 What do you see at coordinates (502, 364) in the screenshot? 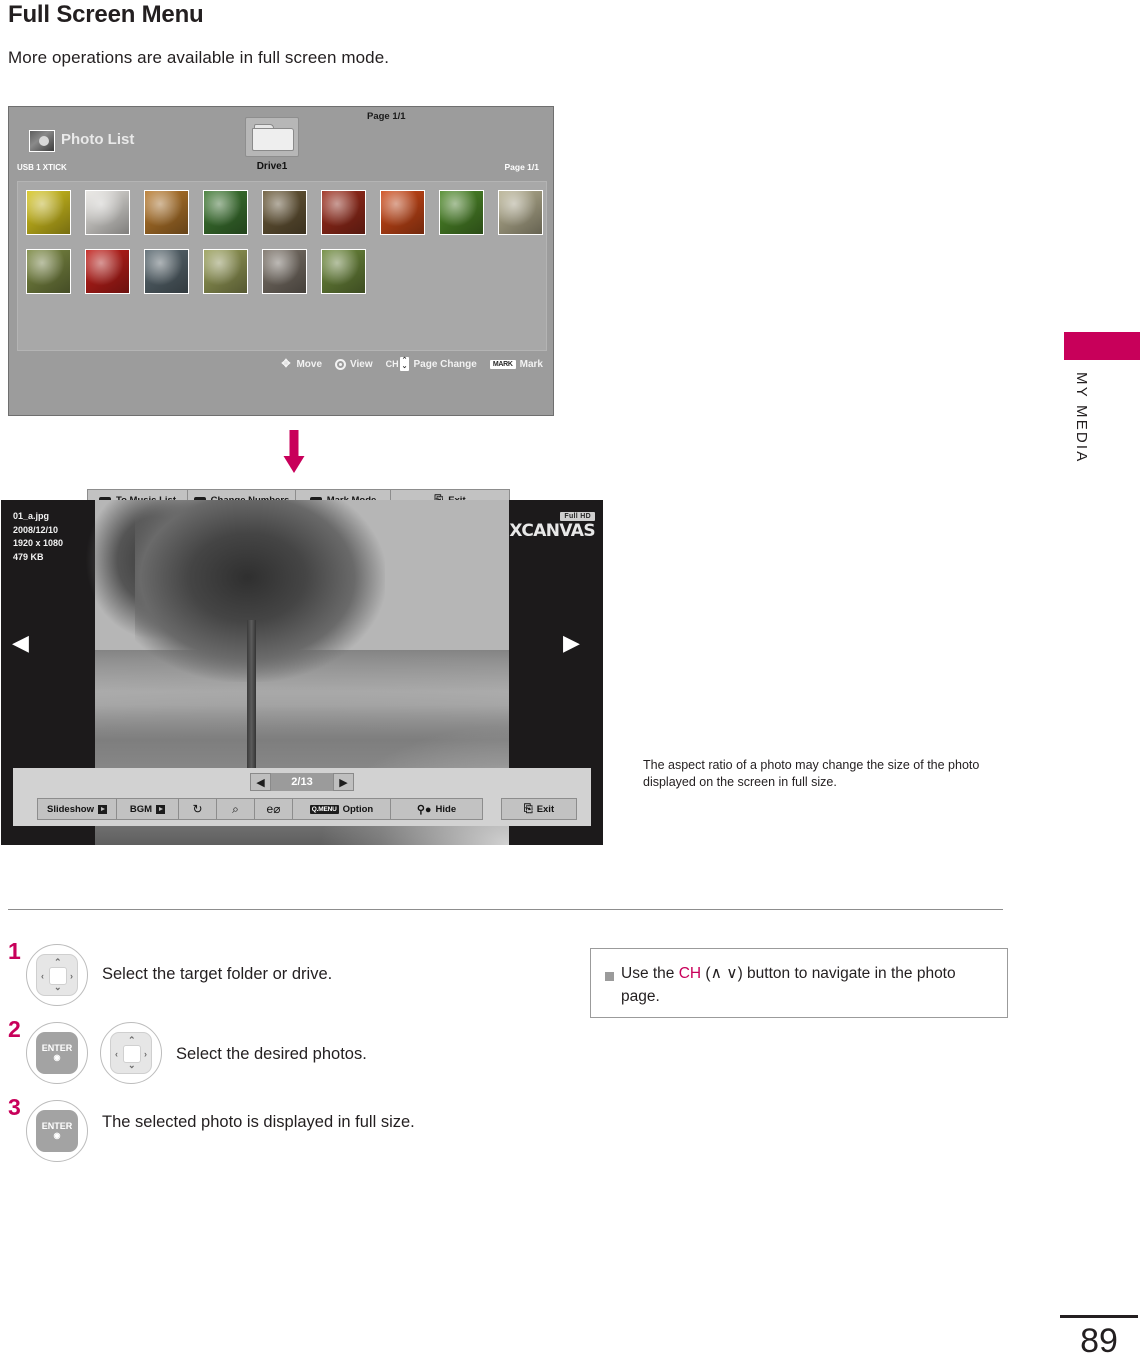
I see `mark-icon: MARK` at bounding box center [502, 364].